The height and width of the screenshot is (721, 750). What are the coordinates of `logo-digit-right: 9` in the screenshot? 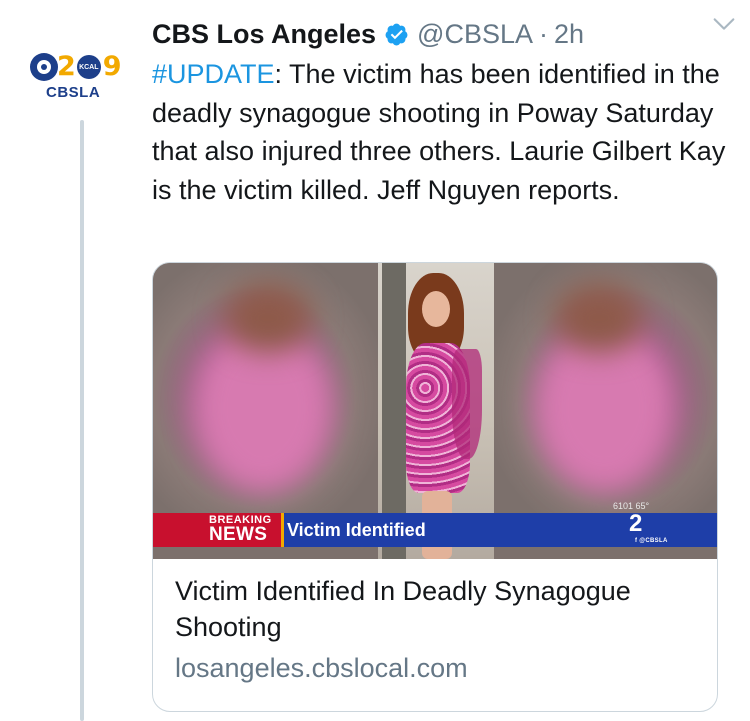 It's located at (112, 66).